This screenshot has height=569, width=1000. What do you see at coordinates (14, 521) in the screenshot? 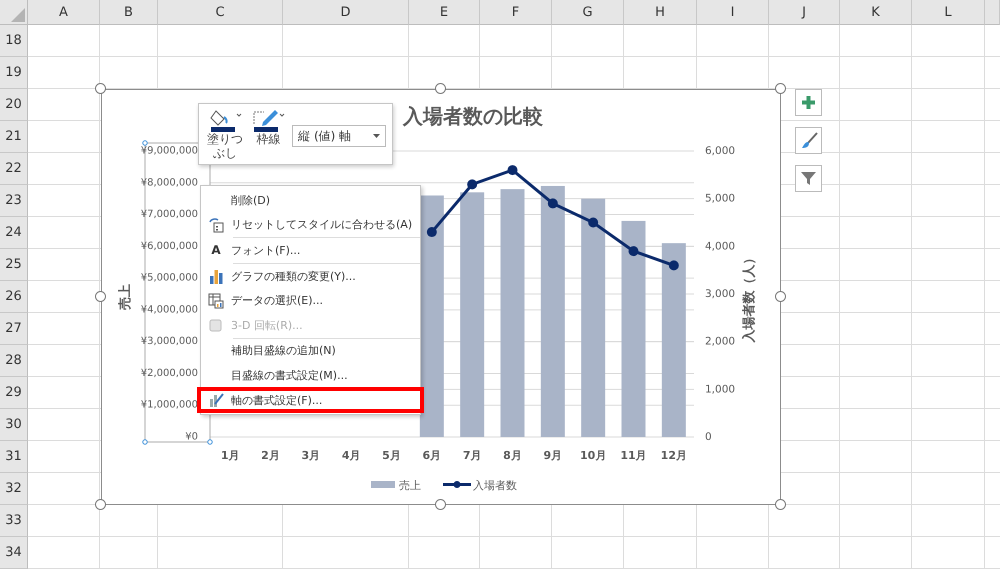
I see `row-header: 33` at bounding box center [14, 521].